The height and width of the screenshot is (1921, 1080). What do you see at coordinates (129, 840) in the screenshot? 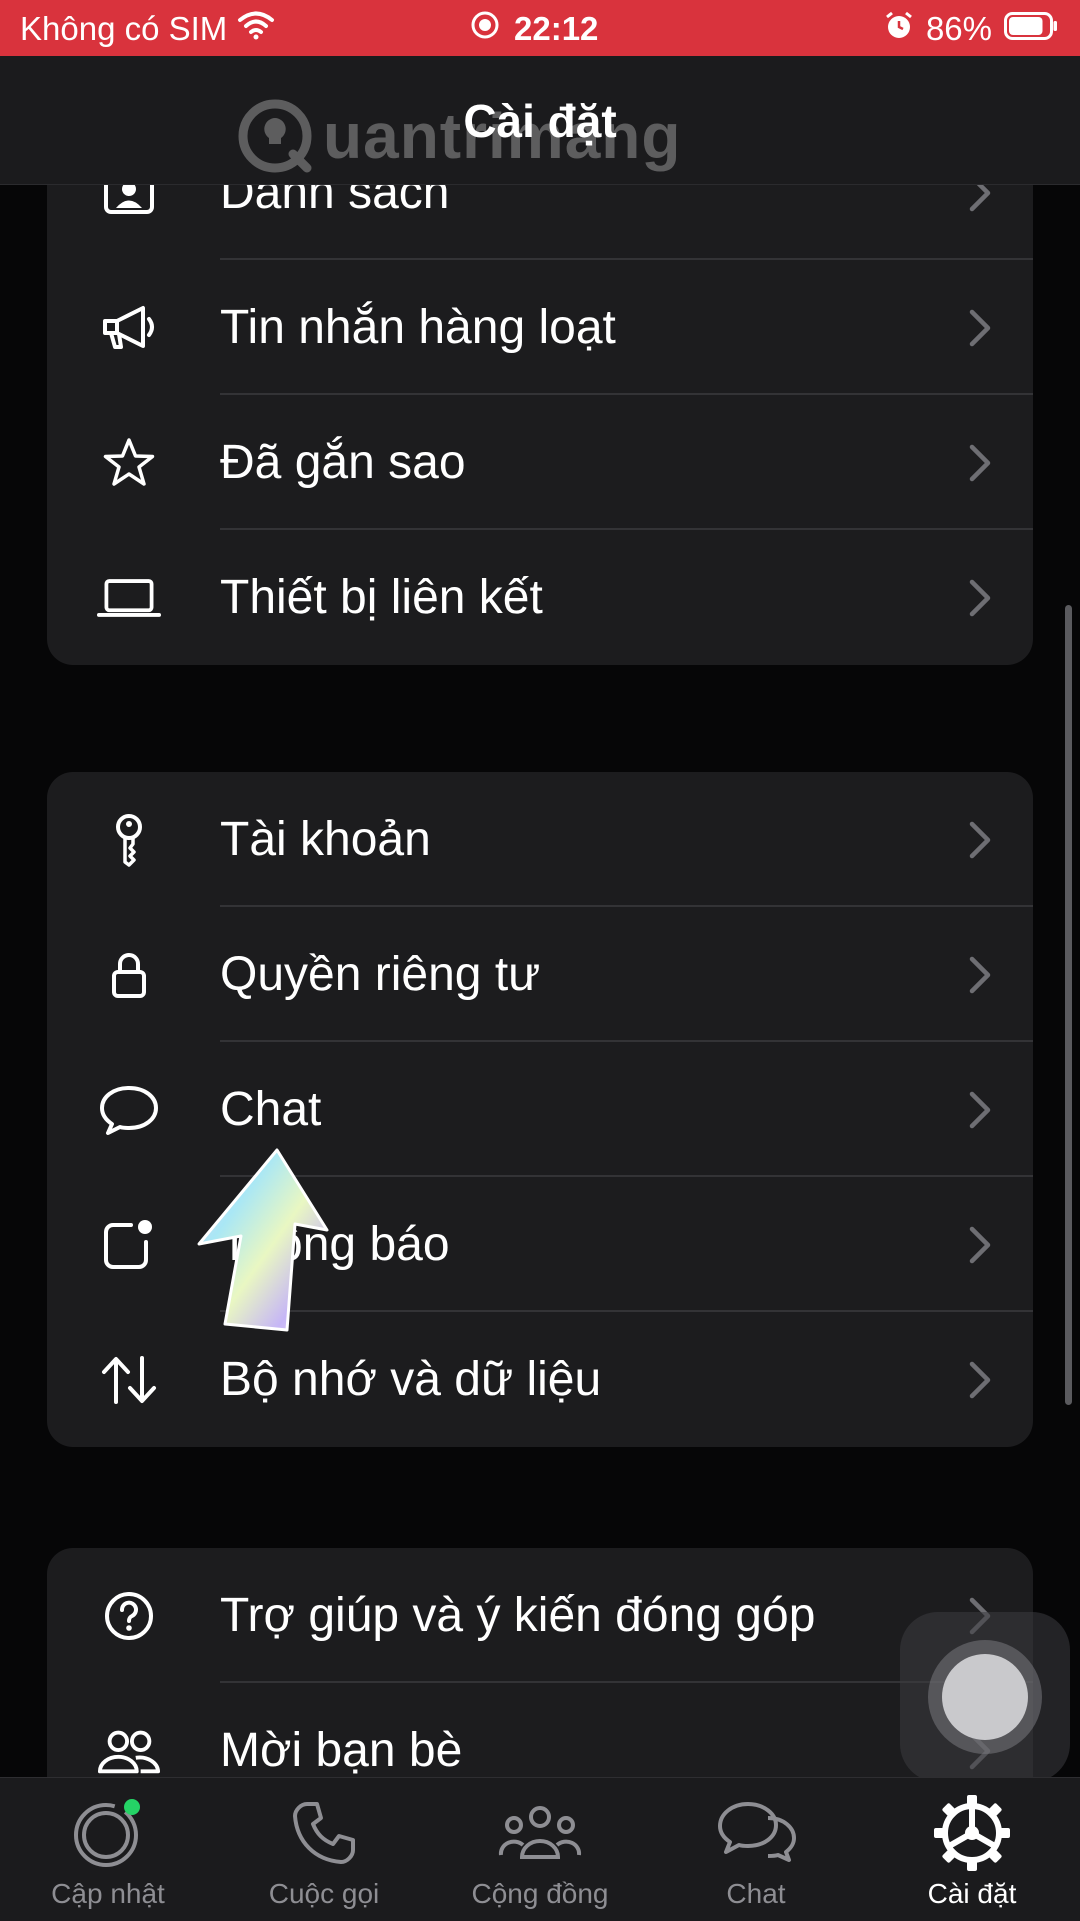
I see `key-icon` at bounding box center [129, 840].